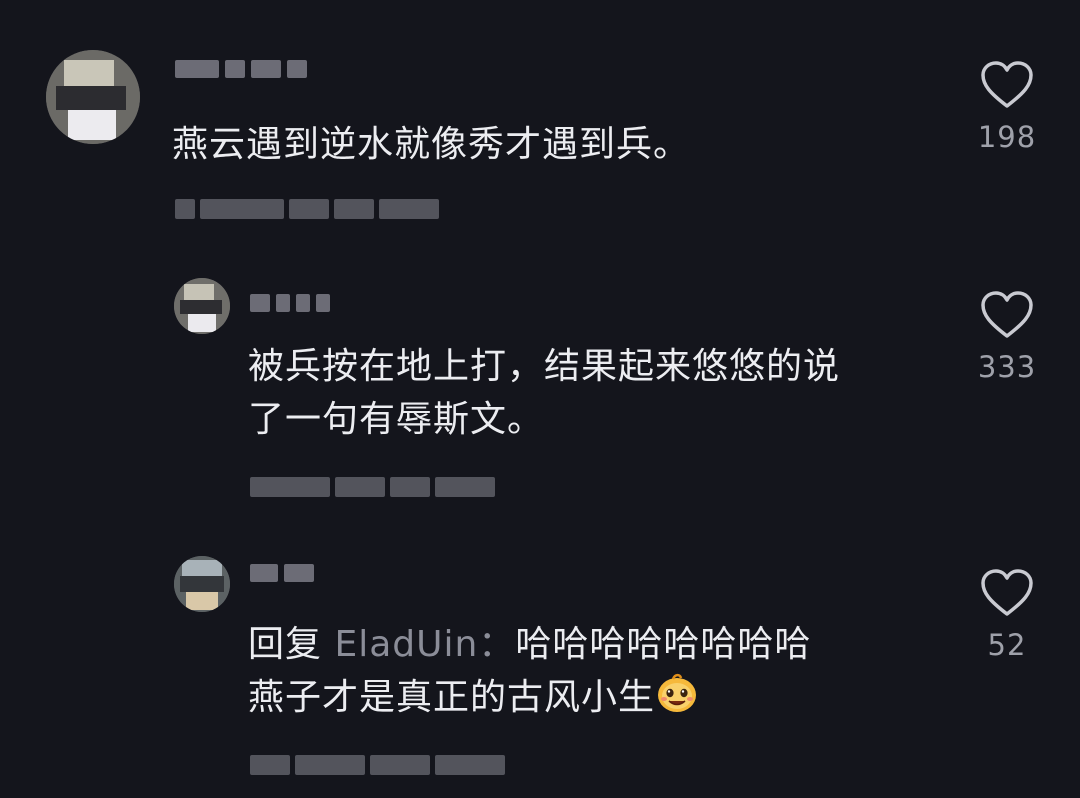 This screenshot has width=1080, height=798. I want to click on like-button: 52, so click(1007, 615).